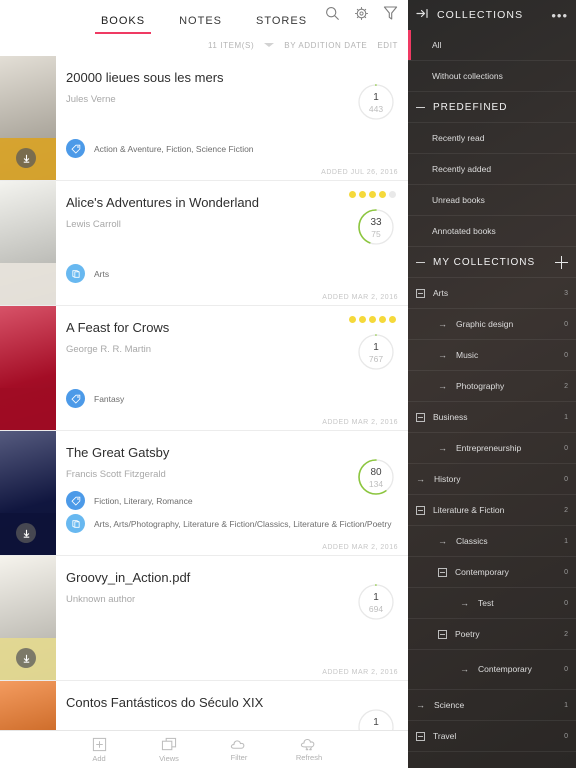  I want to click on collection-item: → Music 0, so click(492, 355).